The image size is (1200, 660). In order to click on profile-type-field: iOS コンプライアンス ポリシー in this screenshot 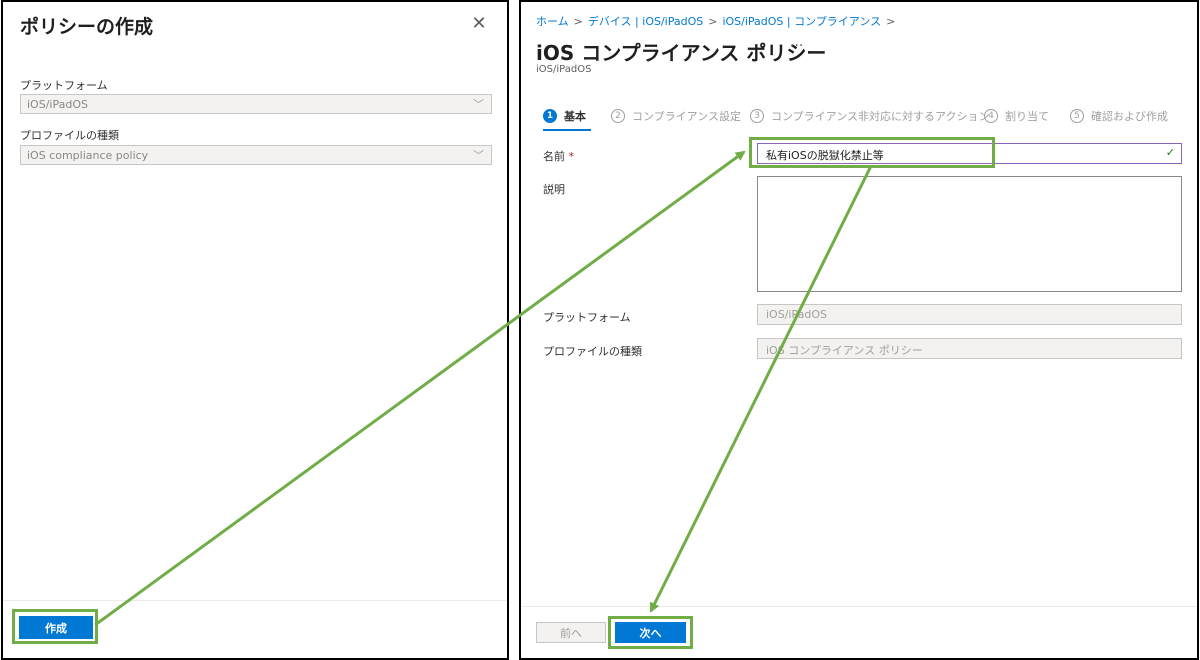, I will do `click(969, 348)`.